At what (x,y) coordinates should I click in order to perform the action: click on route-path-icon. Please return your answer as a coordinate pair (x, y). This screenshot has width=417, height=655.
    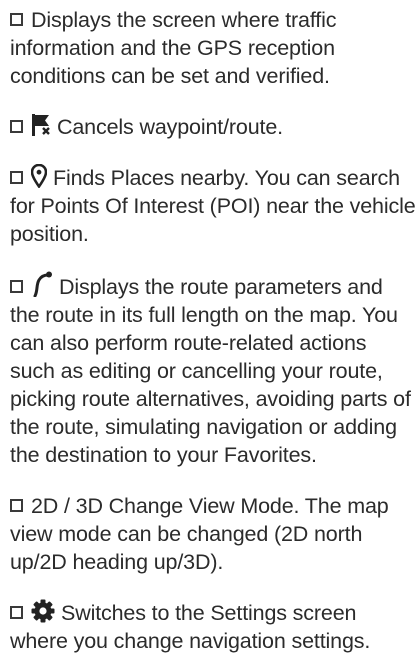
    Looking at the image, I should click on (42, 284).